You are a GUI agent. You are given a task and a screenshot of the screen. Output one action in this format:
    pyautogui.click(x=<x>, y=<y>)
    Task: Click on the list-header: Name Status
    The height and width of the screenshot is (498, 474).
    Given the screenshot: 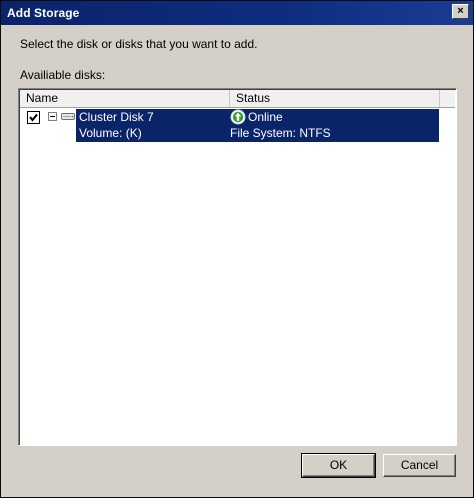 What is the action you would take?
    pyautogui.click(x=237, y=99)
    